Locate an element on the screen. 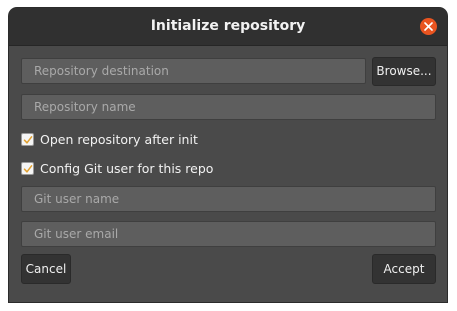 Image resolution: width=457 pixels, height=311 pixels. git-user-name-input: Git user name is located at coordinates (228, 199).